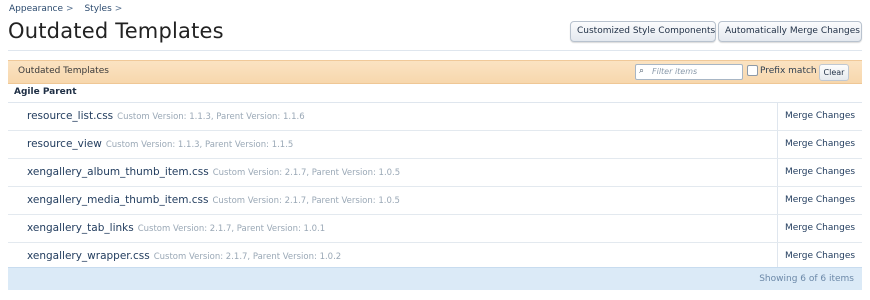  Describe the element at coordinates (788, 71) in the screenshot. I see `prefix-match-label: Prefix match` at that location.